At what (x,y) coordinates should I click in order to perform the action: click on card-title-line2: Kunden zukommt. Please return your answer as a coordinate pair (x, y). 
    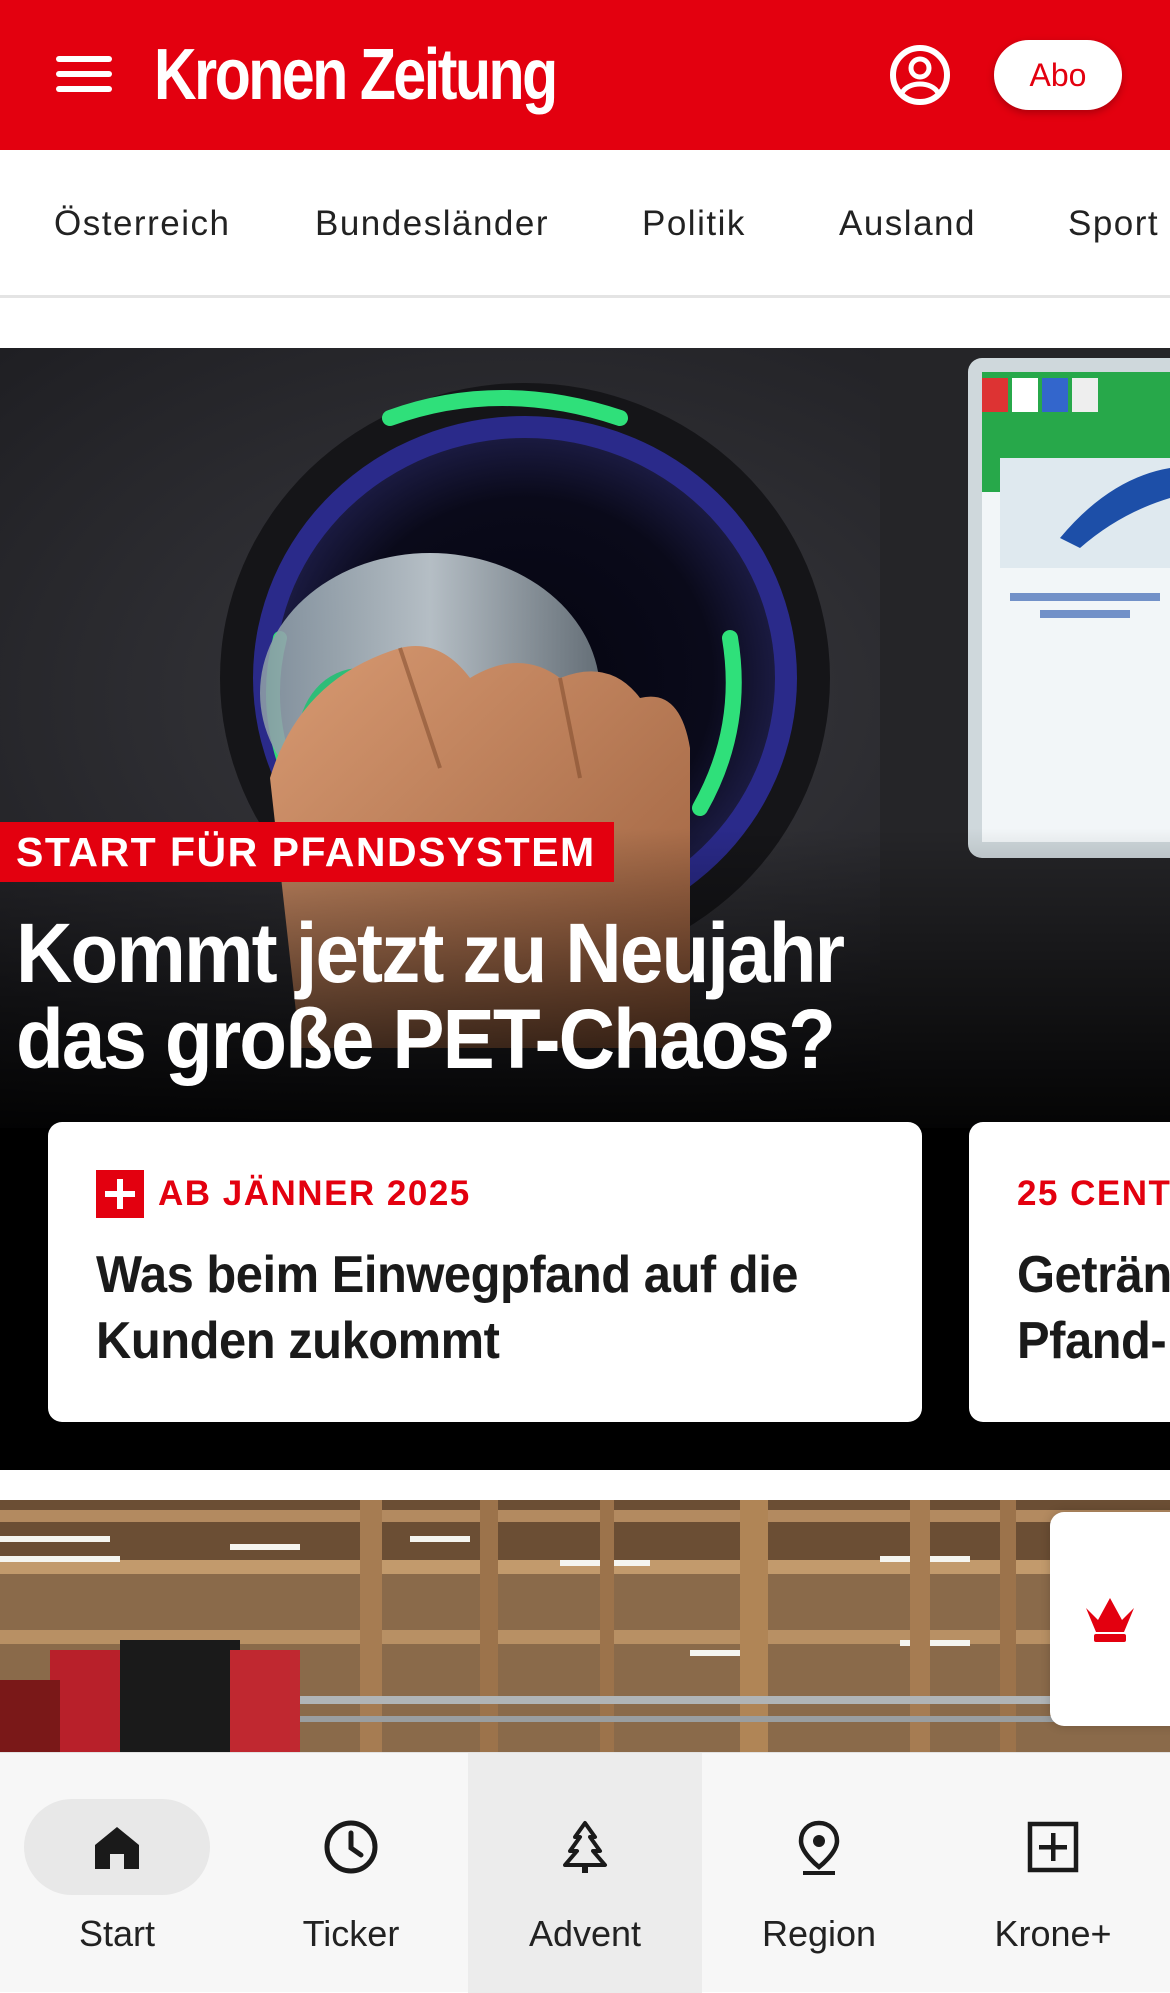
    Looking at the image, I should click on (298, 1341).